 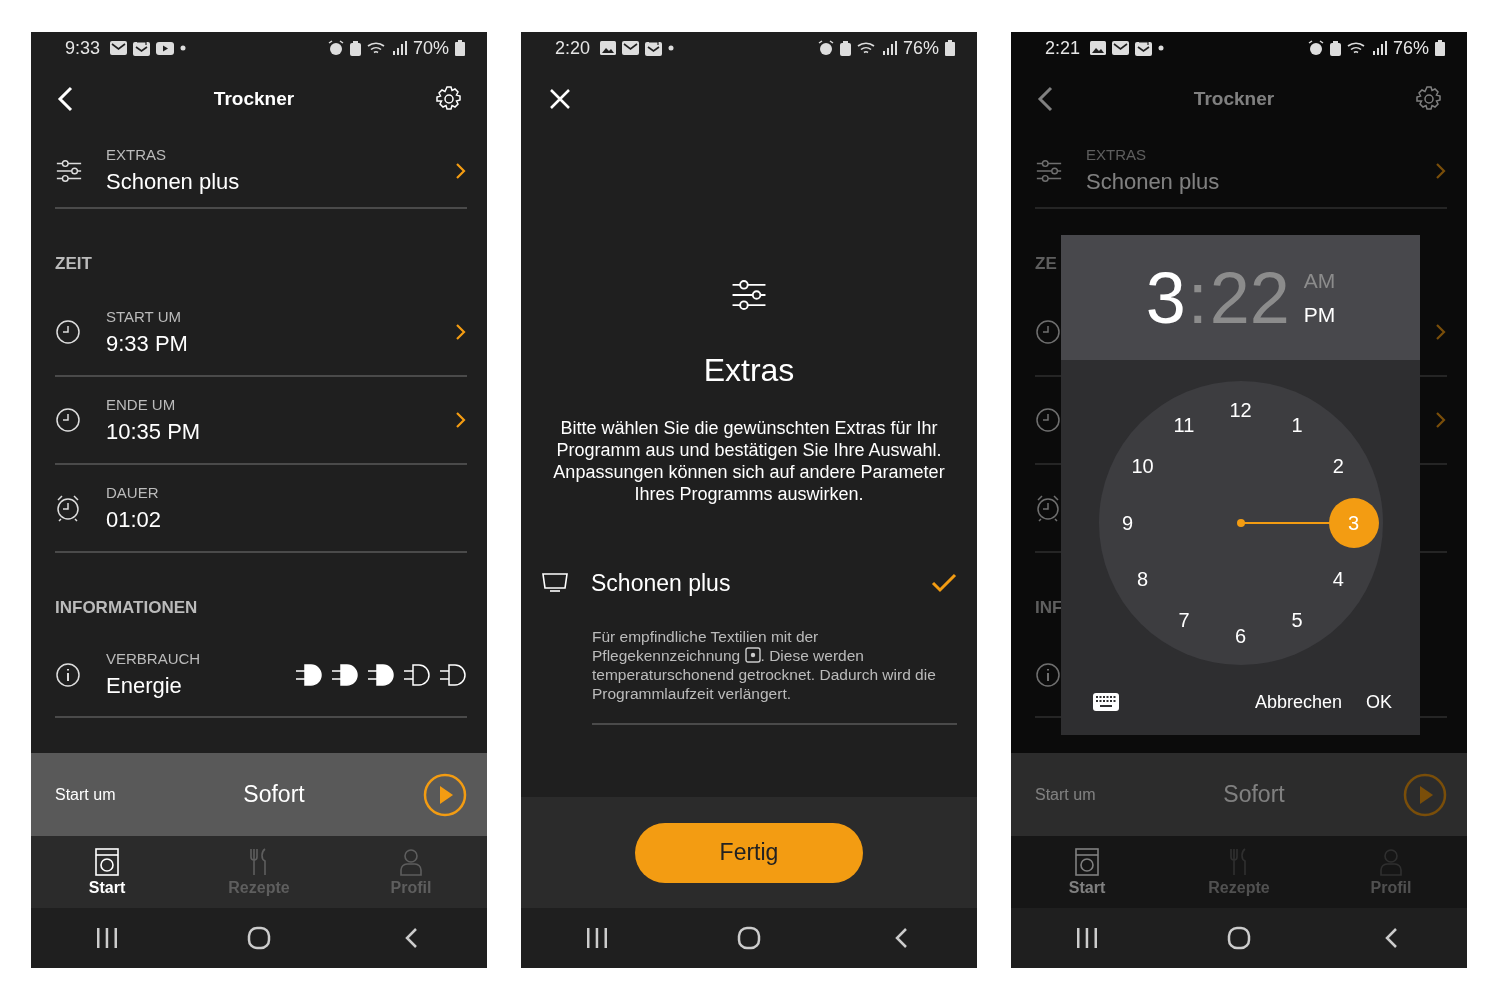 What do you see at coordinates (154, 658) in the screenshot?
I see `row-label: VERBRAUCH` at bounding box center [154, 658].